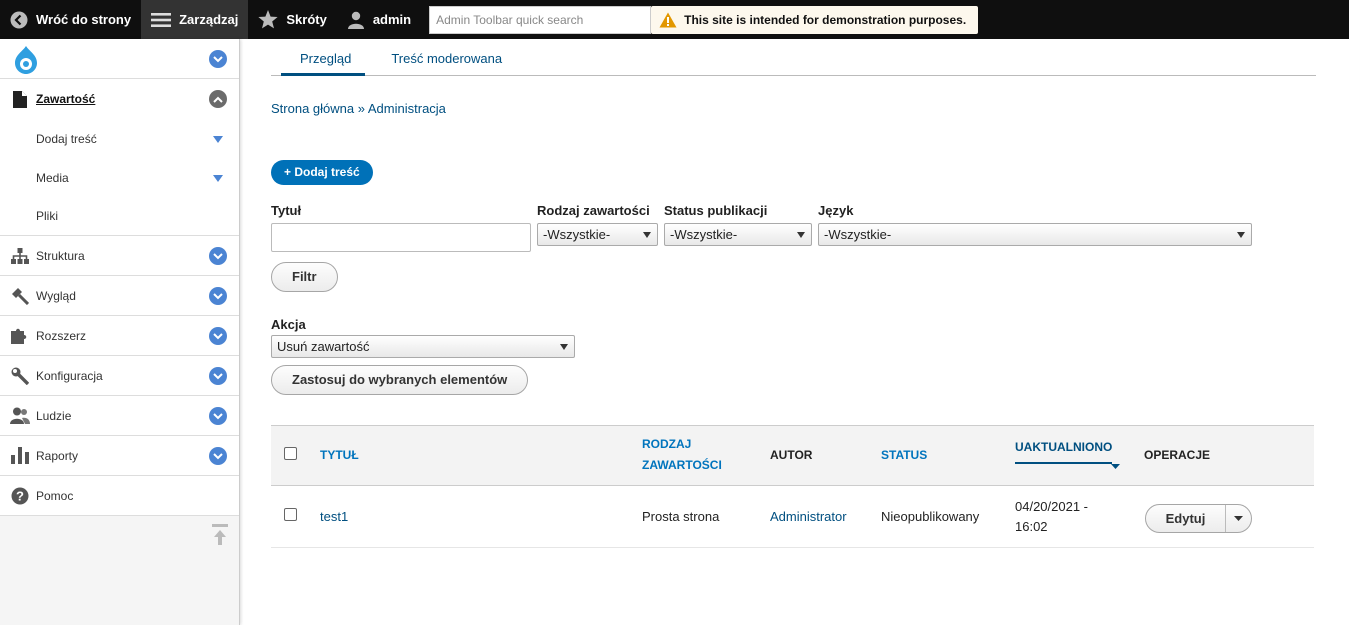 The image size is (1349, 625). What do you see at coordinates (318, 63) in the screenshot?
I see `tab-overview: Przegląd` at bounding box center [318, 63].